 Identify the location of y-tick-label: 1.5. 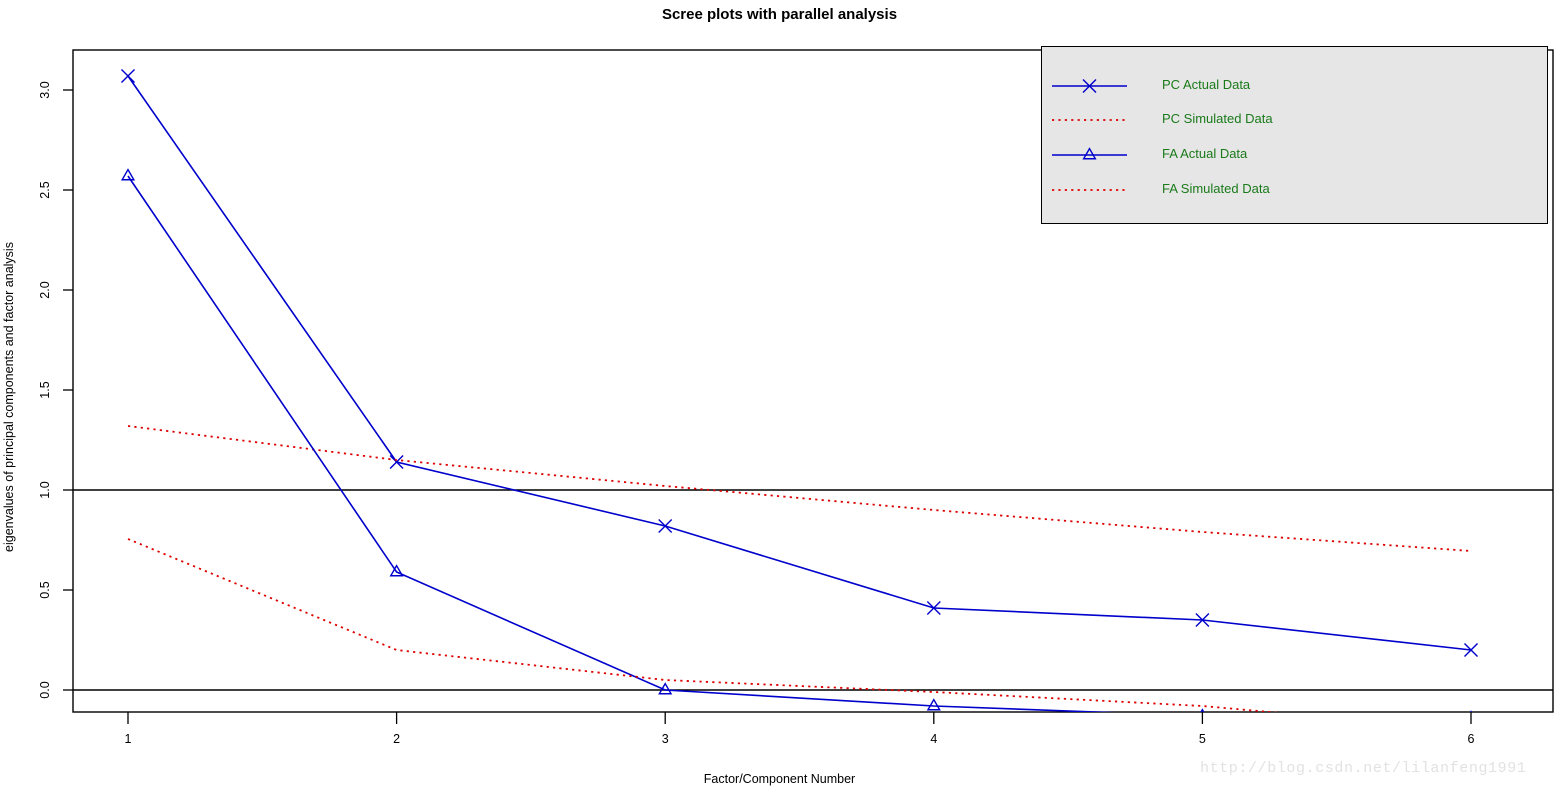
(45, 390).